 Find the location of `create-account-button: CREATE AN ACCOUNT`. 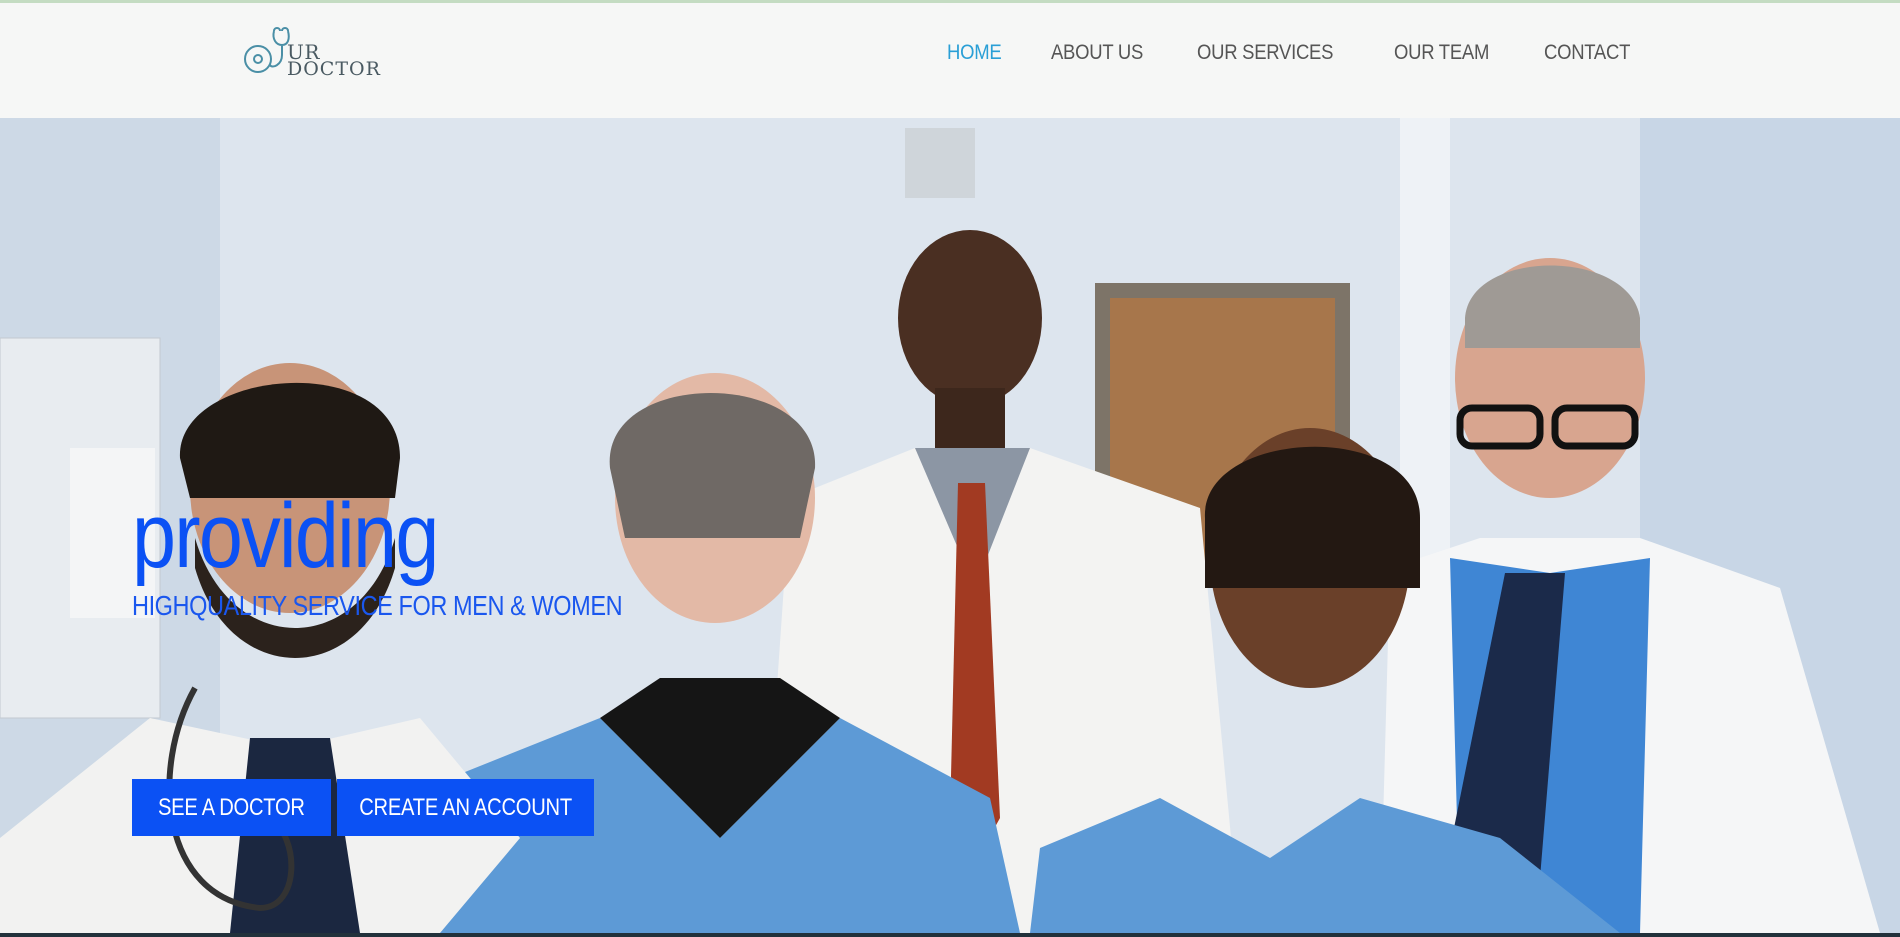

create-account-button: CREATE AN ACCOUNT is located at coordinates (465, 807).